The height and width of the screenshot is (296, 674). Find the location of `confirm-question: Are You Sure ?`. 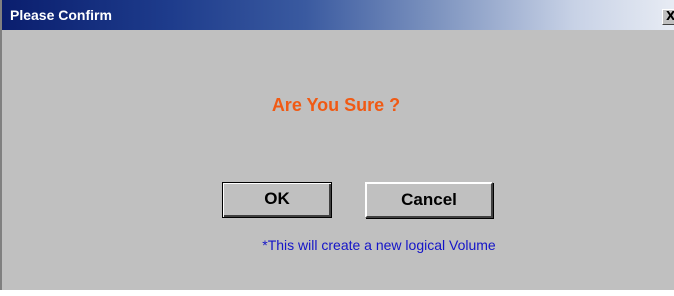

confirm-question: Are You Sure ? is located at coordinates (336, 105).